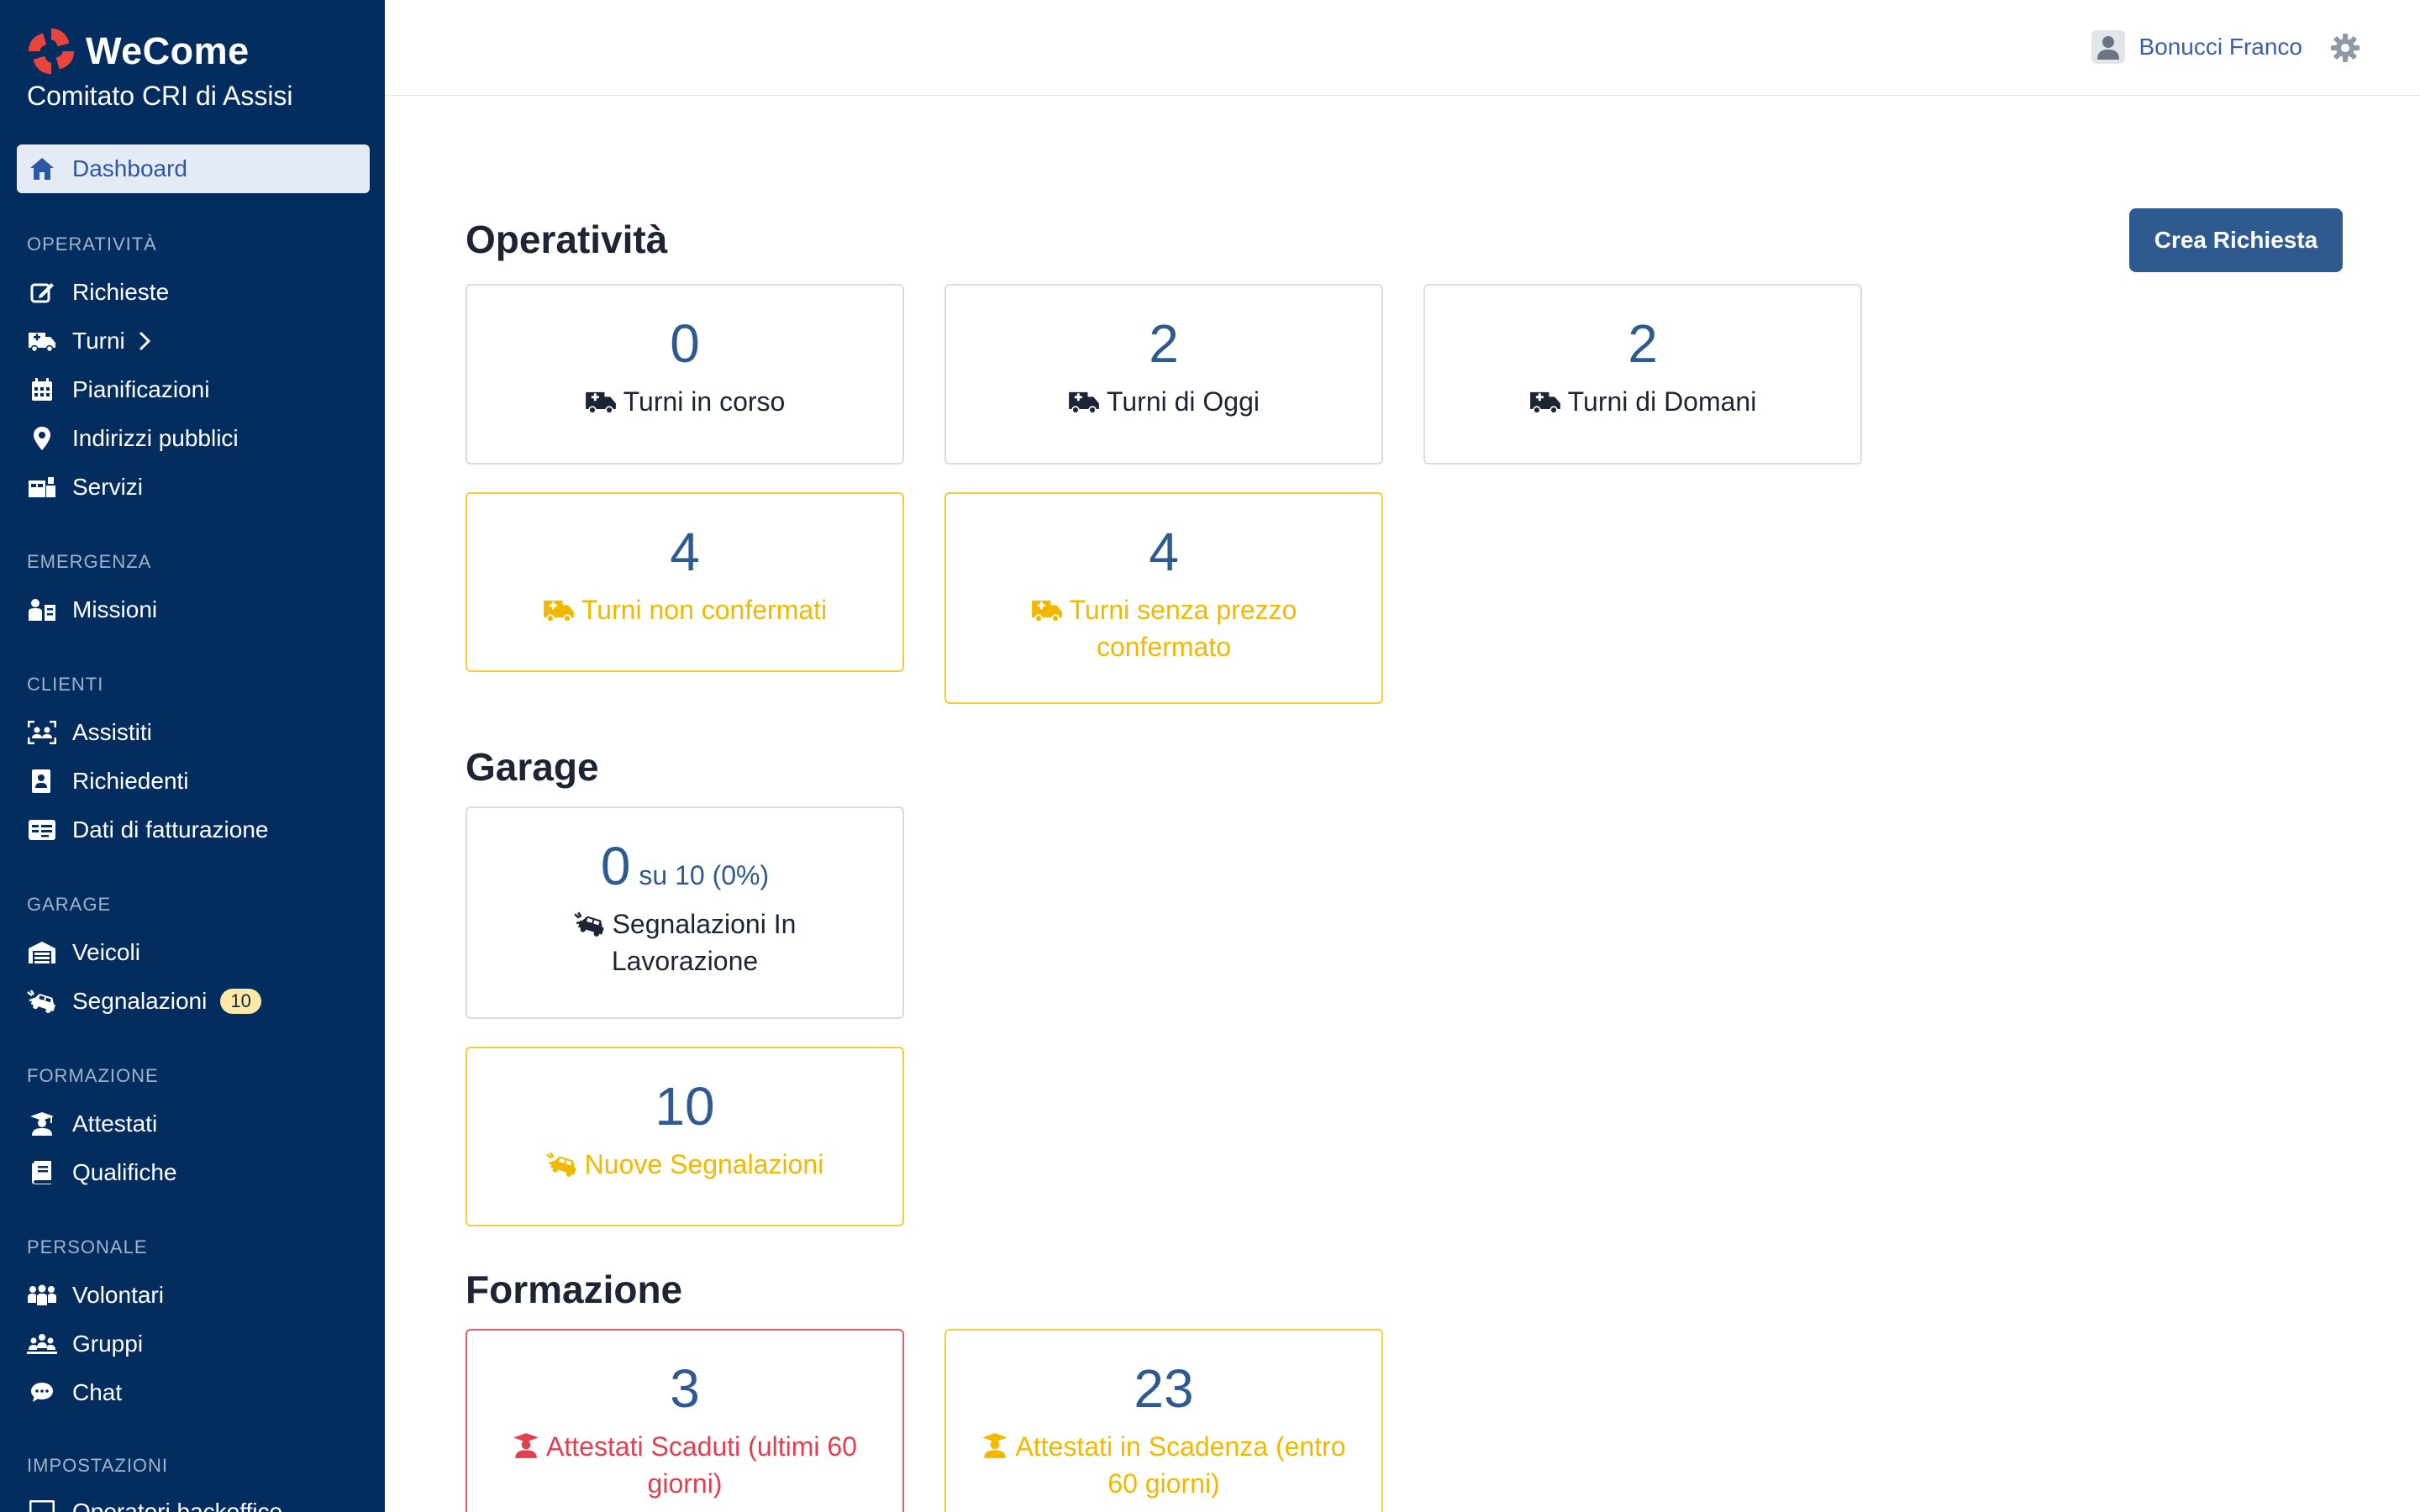 Image resolution: width=2420 pixels, height=1512 pixels. I want to click on sidebar-item-missioni: Missioni, so click(92, 610).